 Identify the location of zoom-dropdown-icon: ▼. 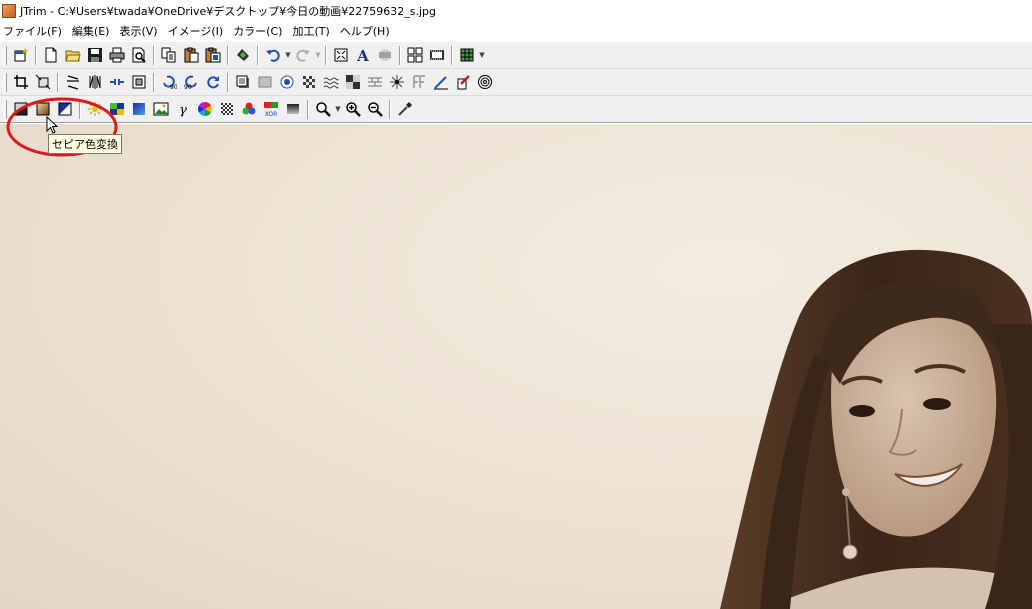
(338, 109).